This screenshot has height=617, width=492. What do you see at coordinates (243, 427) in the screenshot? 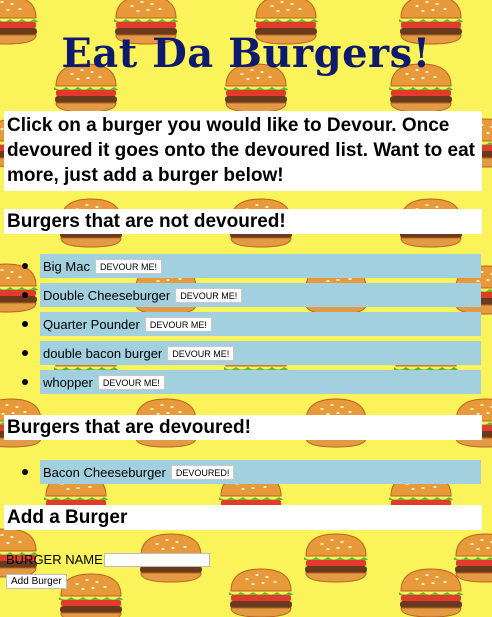
I see `devoured-heading: Burgers that are devoured!` at bounding box center [243, 427].